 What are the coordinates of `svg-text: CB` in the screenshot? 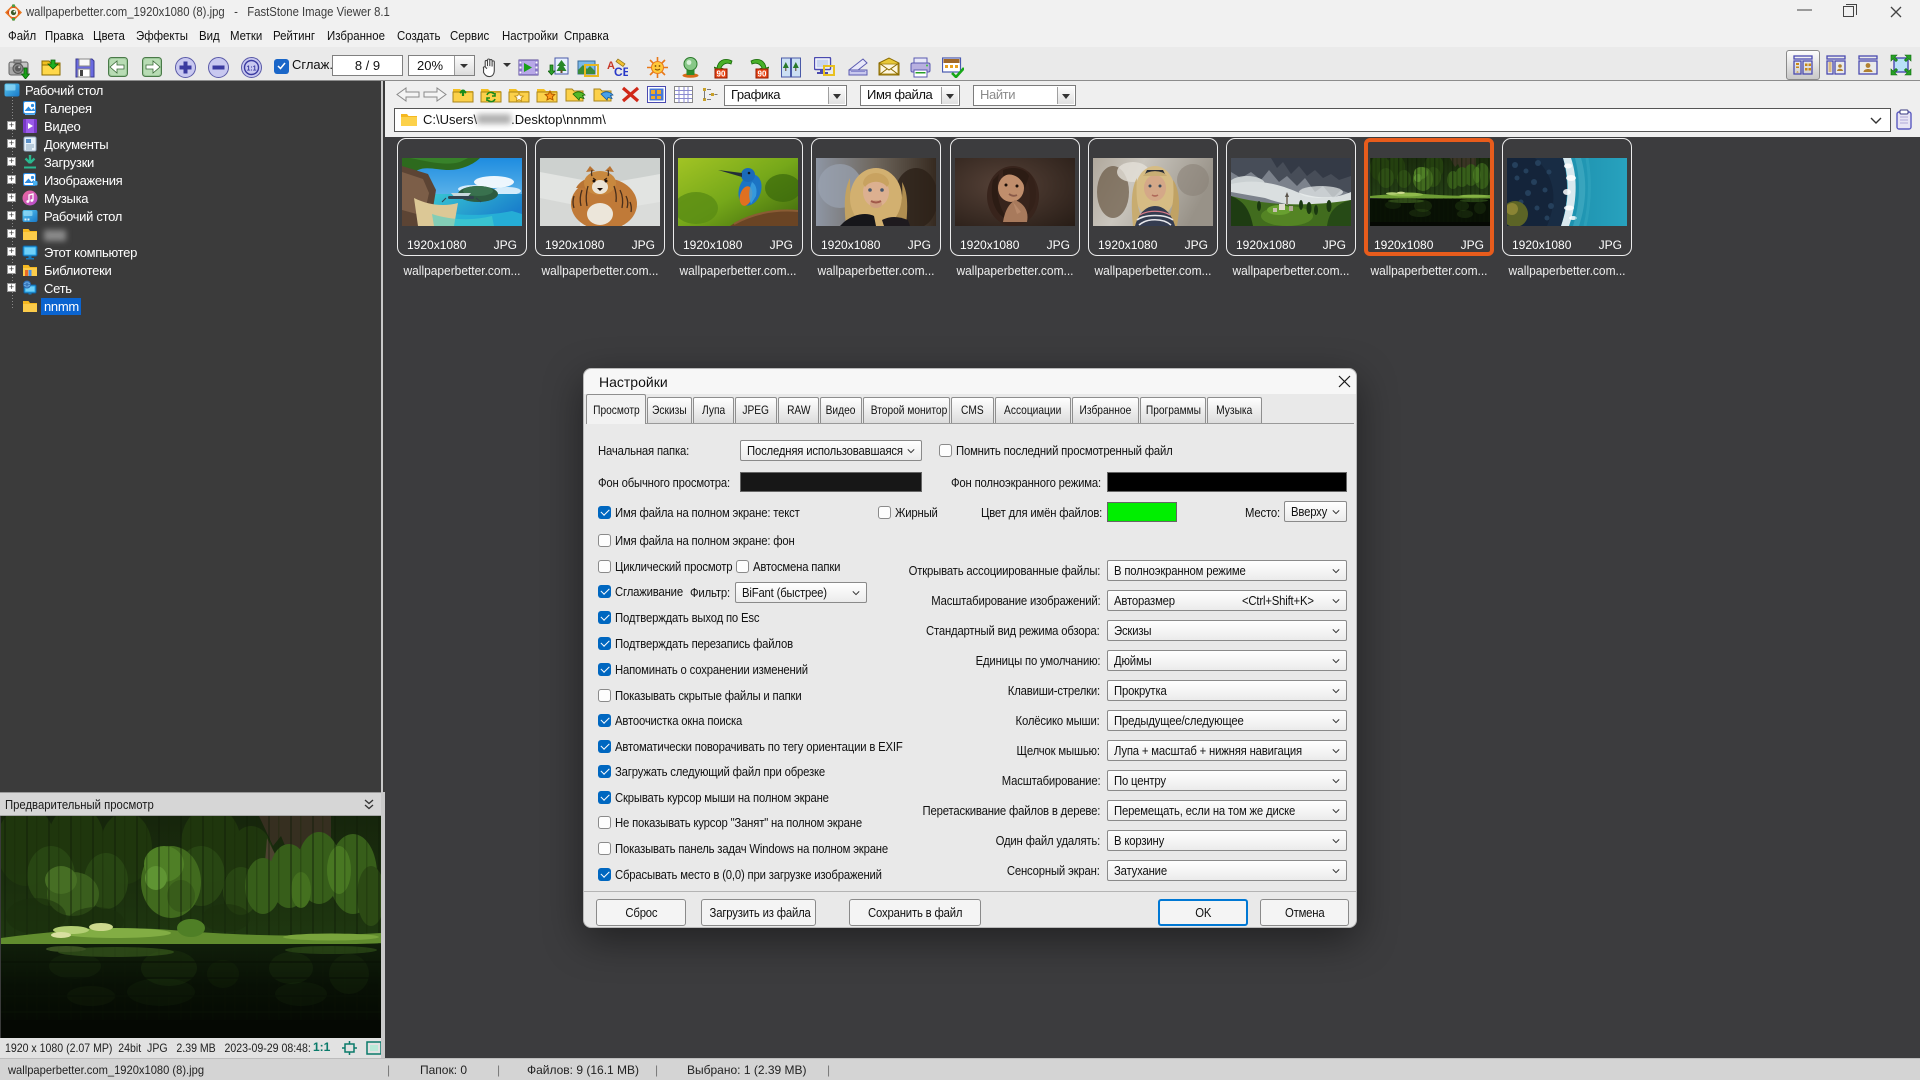 It's located at (621, 72).